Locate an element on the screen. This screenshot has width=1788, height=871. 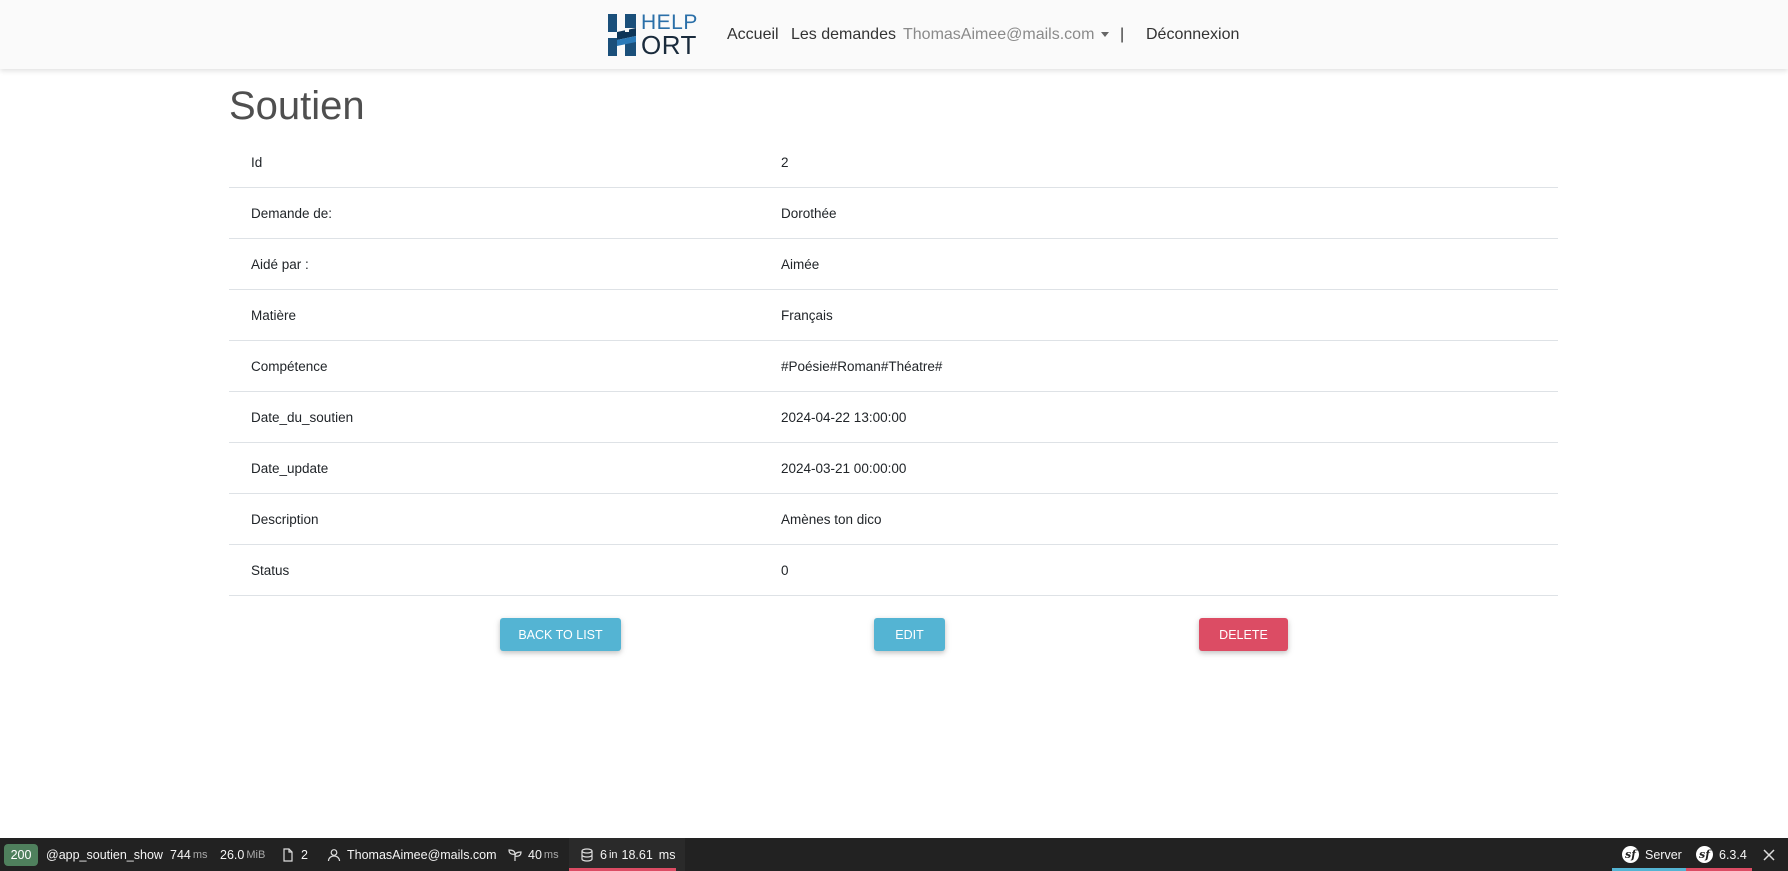
field-value: Amènes ton dico is located at coordinates (1169, 519).